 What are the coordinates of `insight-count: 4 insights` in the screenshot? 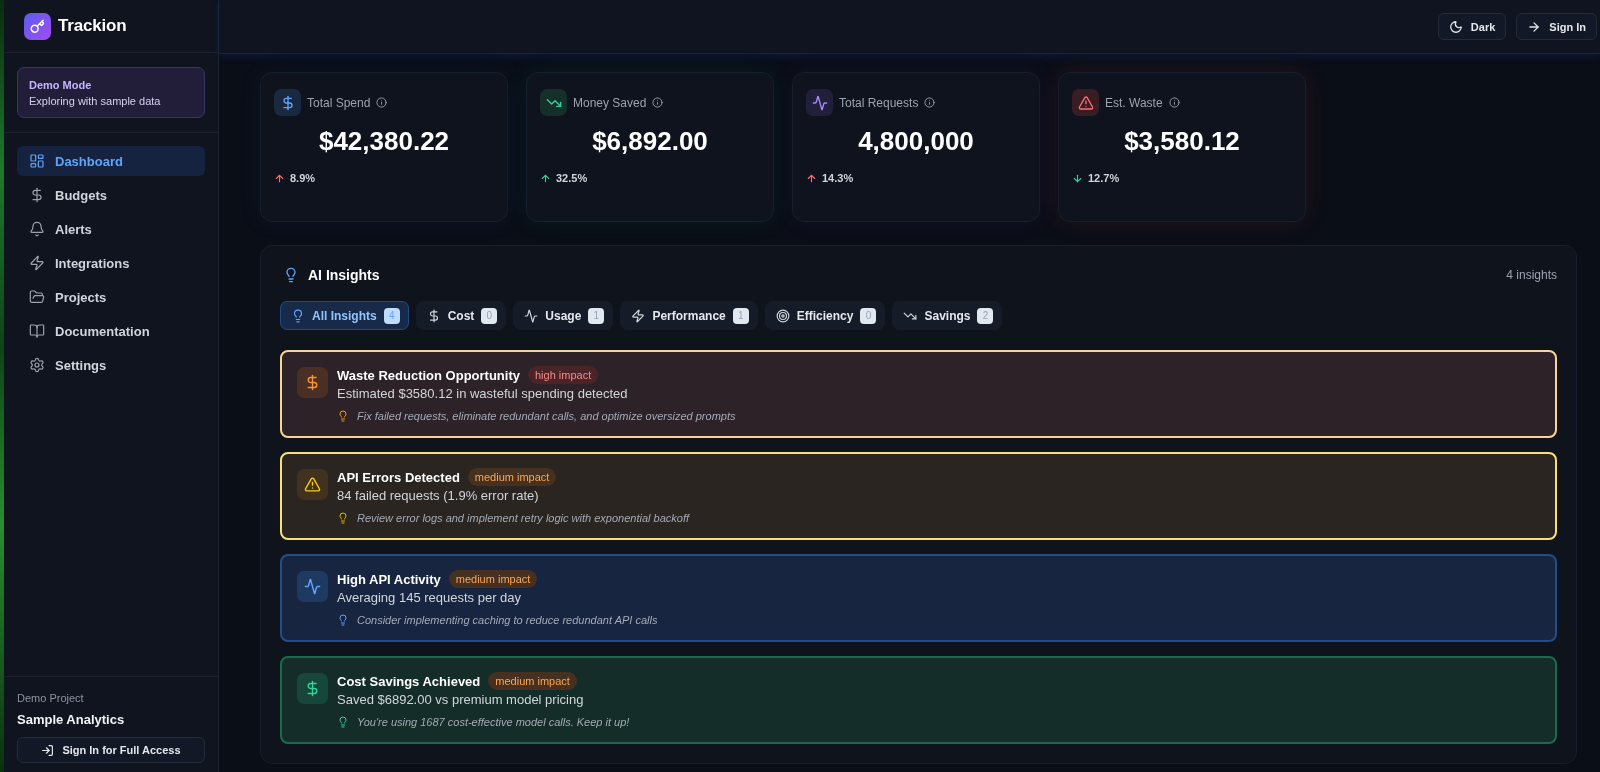 It's located at (1531, 275).